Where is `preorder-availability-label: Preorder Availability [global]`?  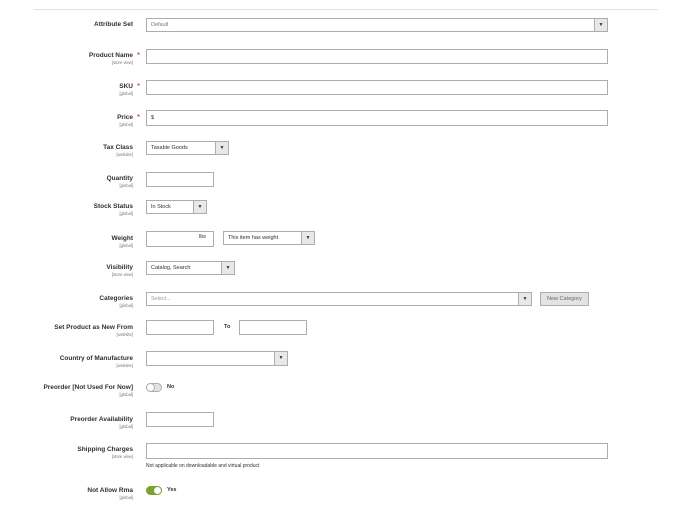 preorder-availability-label: Preorder Availability [global] is located at coordinates (101, 422).